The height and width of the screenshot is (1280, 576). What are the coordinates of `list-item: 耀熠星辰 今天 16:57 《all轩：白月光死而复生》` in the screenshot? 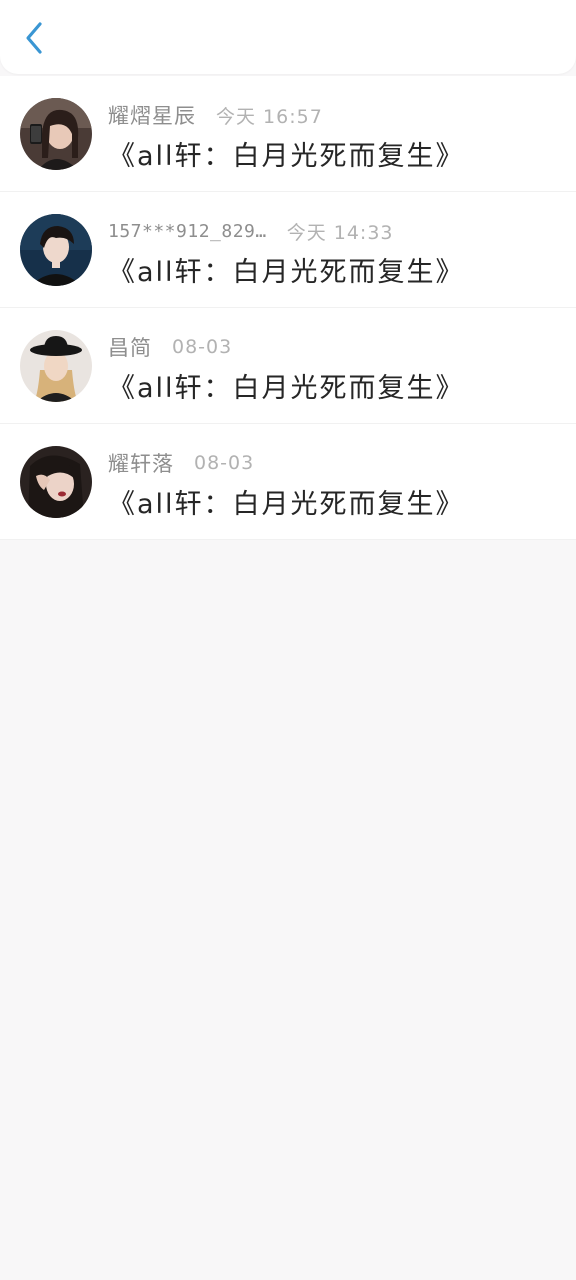 It's located at (288, 134).